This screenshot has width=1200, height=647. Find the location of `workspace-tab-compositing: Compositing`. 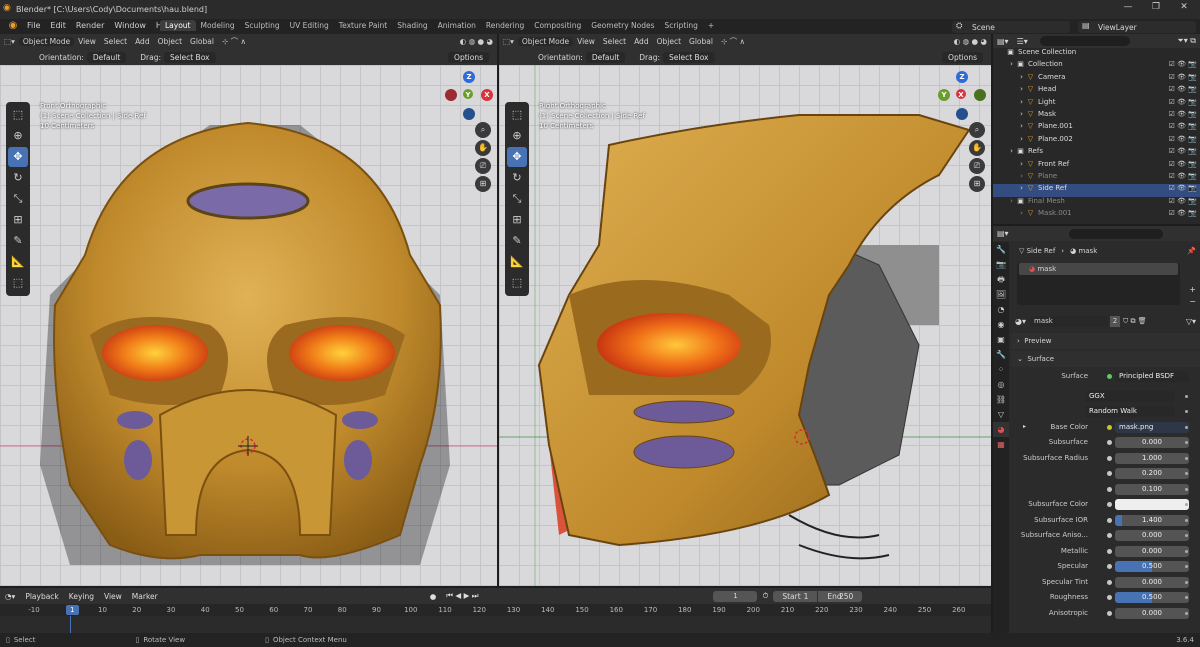

workspace-tab-compositing: Compositing is located at coordinates (557, 25).